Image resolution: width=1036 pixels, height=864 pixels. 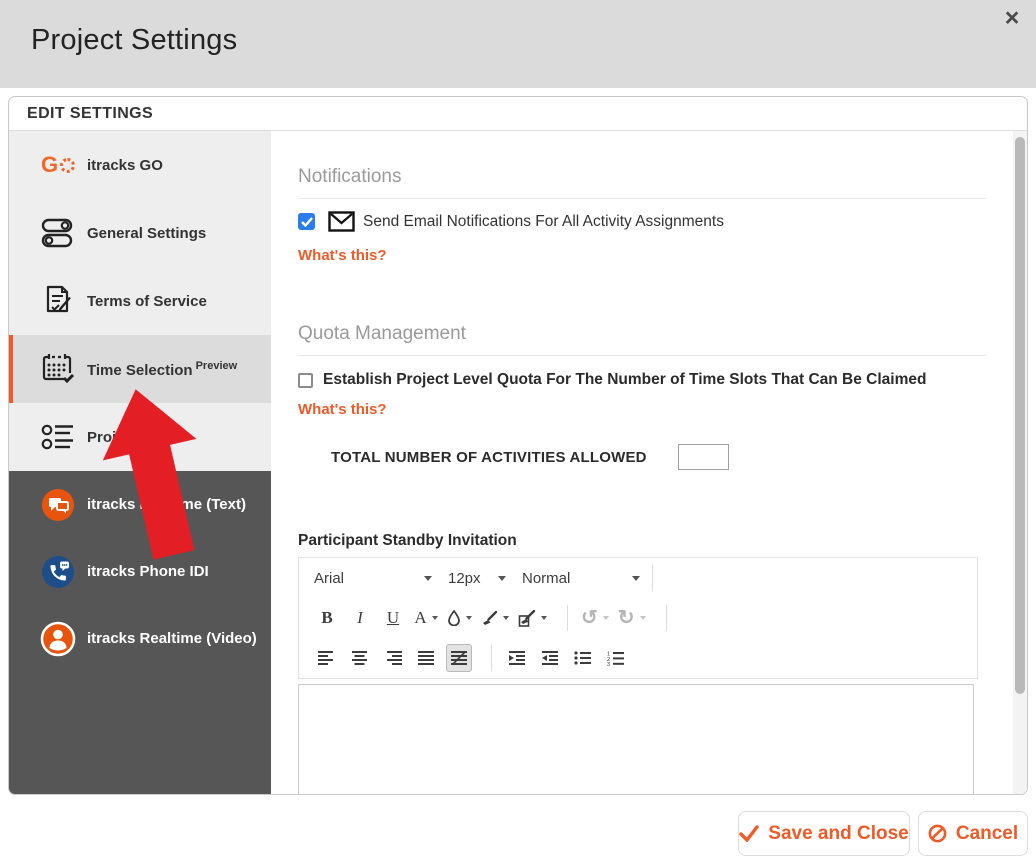 What do you see at coordinates (518, 114) in the screenshot?
I see `panel-header: EDIT SETTINGS` at bounding box center [518, 114].